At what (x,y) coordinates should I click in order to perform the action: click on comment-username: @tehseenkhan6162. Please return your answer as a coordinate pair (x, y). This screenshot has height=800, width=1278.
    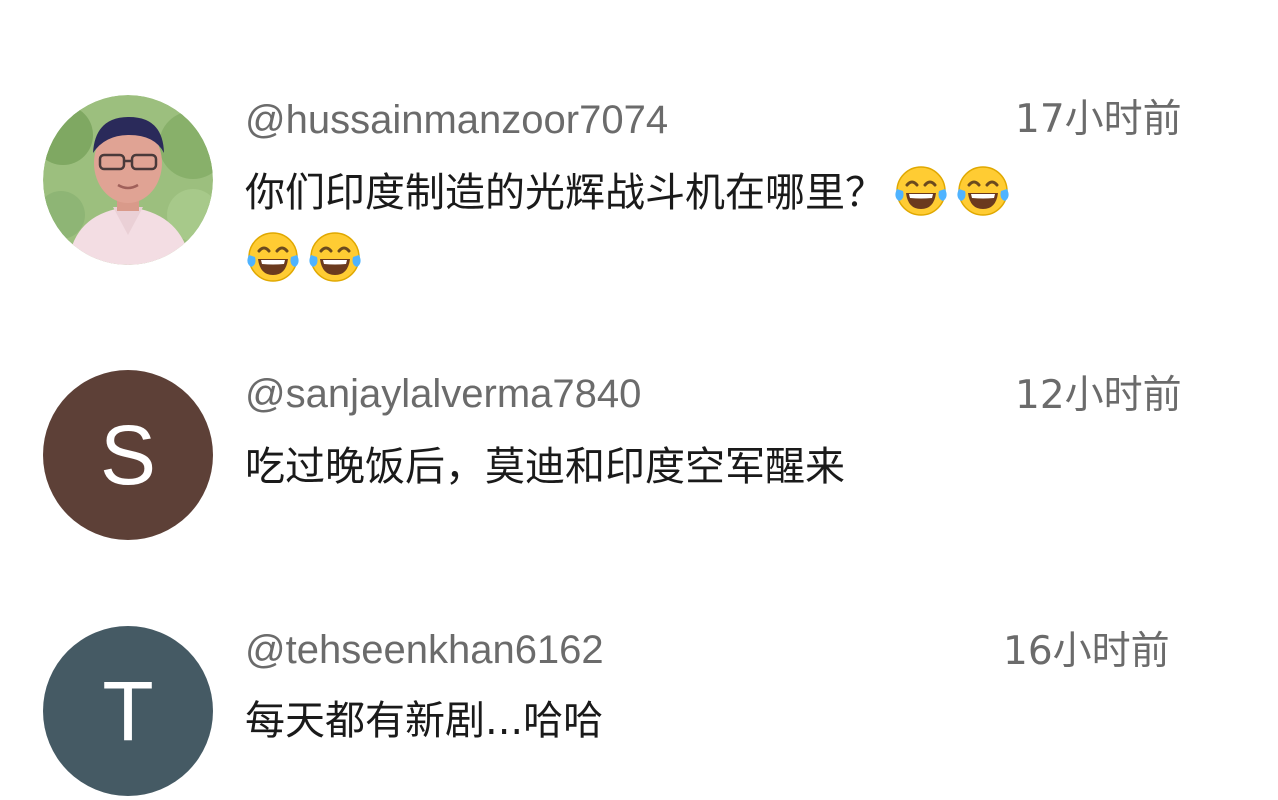
    Looking at the image, I should click on (424, 650).